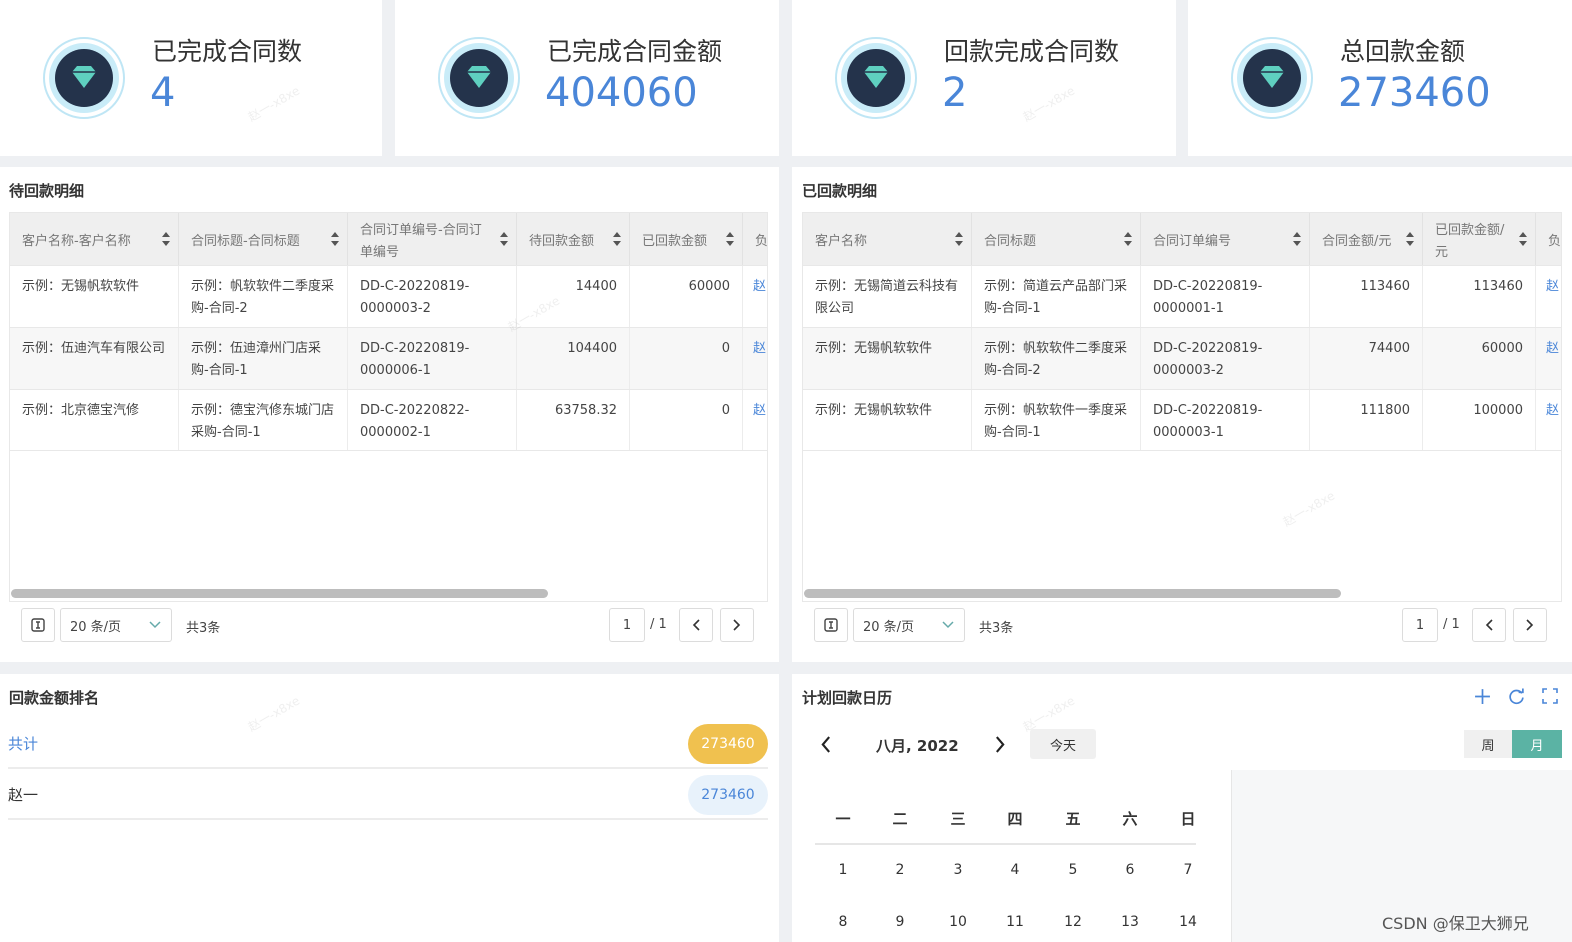  Describe the element at coordinates (1366, 239) in the screenshot. I see `column-header-contract-amount: 合同金额/元` at that location.